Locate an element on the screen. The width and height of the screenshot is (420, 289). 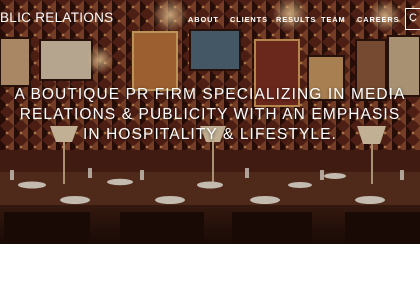
nav-item-clients: CLIENTS is located at coordinates (249, 19).